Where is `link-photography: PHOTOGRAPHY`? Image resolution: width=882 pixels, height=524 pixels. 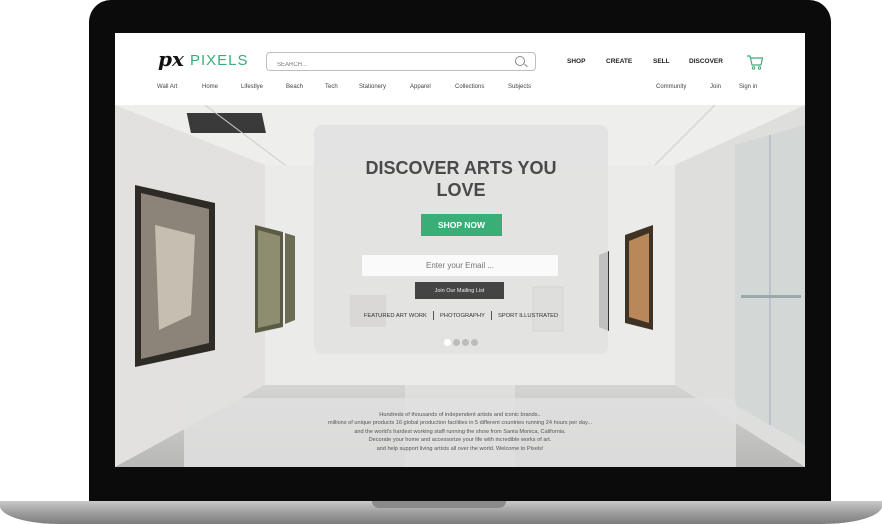
link-photography: PHOTOGRAPHY is located at coordinates (462, 316).